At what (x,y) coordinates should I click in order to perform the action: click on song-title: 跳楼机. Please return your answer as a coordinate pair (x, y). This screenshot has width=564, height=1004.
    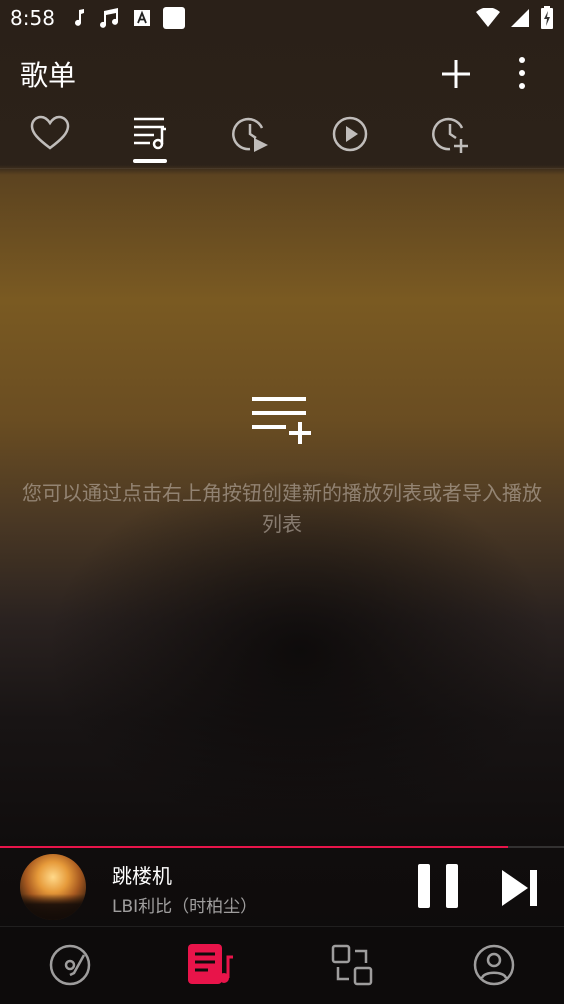
    Looking at the image, I should click on (142, 876).